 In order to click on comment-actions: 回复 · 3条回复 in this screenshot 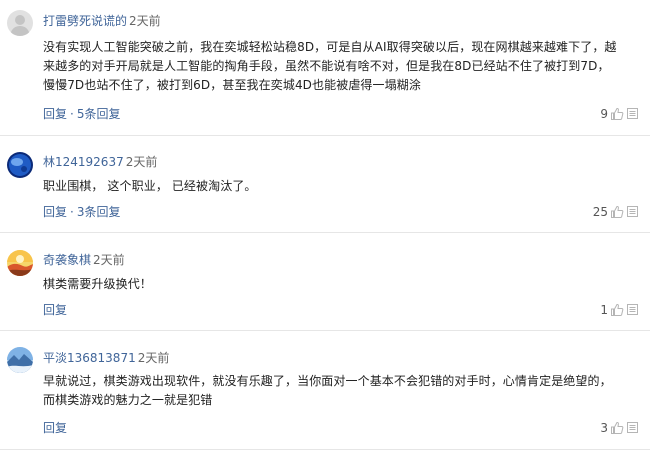, I will do `click(81, 212)`.